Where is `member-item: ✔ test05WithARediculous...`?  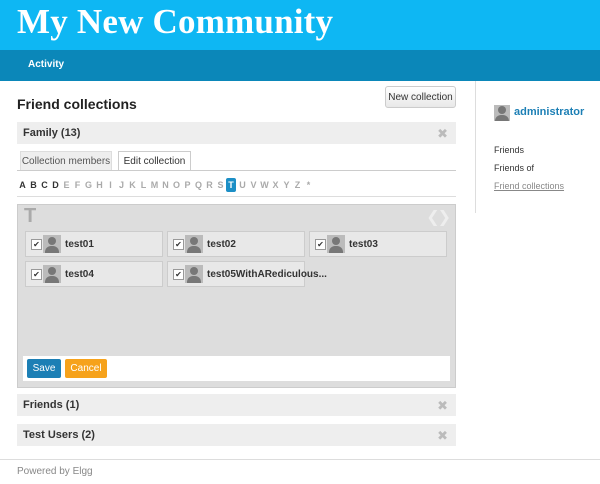
member-item: ✔ test05WithARediculous... is located at coordinates (247, 274).